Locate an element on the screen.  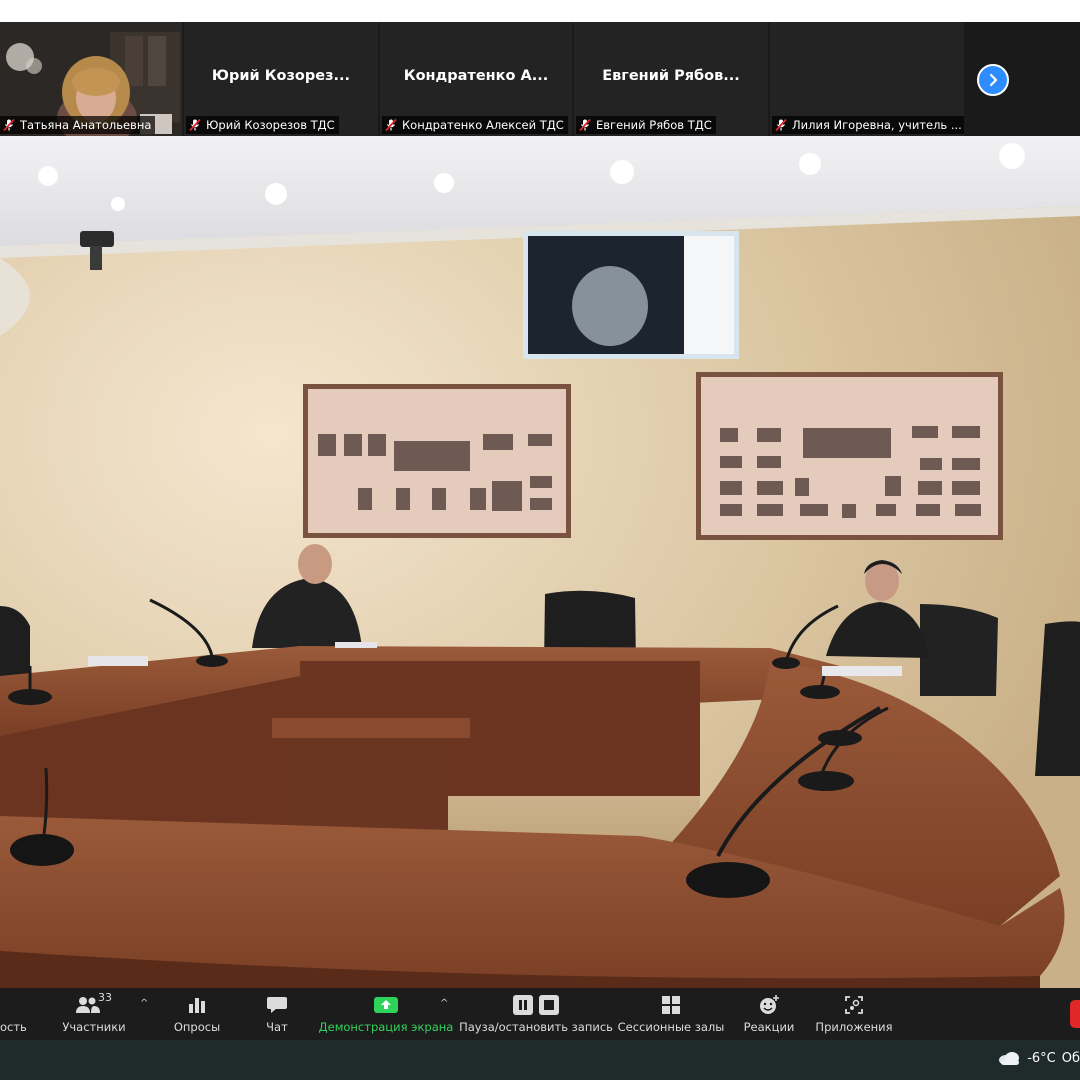
participant-name: Юрий Козорезов ТДС is located at coordinates (270, 125).